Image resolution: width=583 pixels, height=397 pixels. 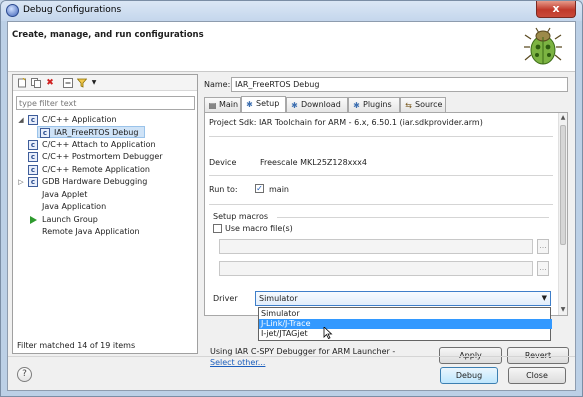 I want to click on tree-item-c-cpp-application: ◢ c C/C++ Application, so click(x=105, y=120).